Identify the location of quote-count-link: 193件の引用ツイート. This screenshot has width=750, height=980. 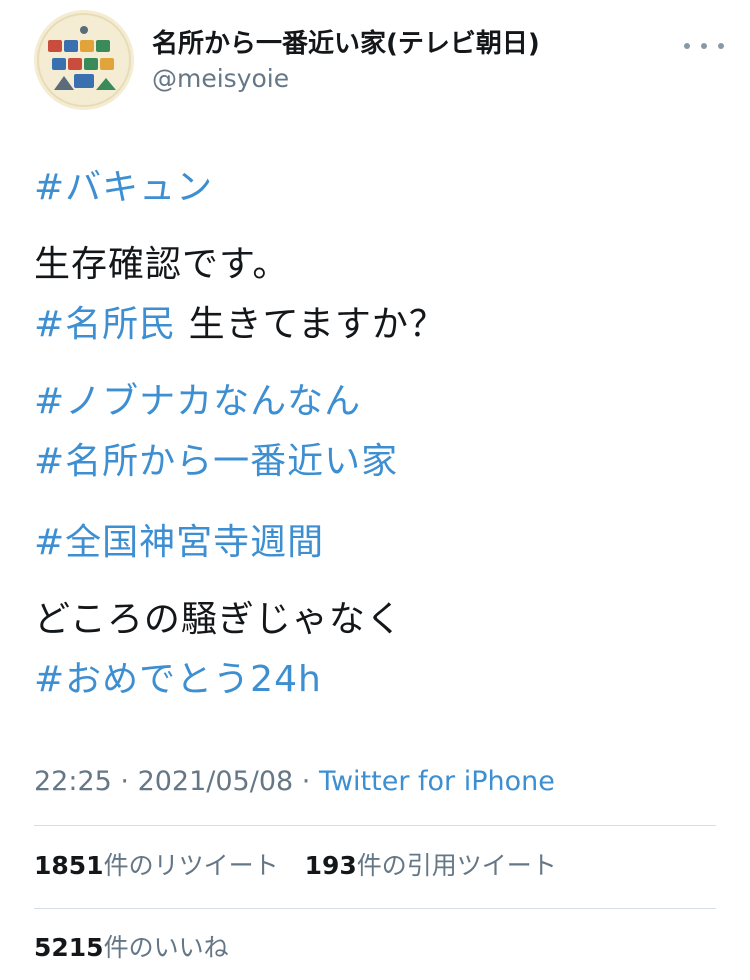
(431, 866).